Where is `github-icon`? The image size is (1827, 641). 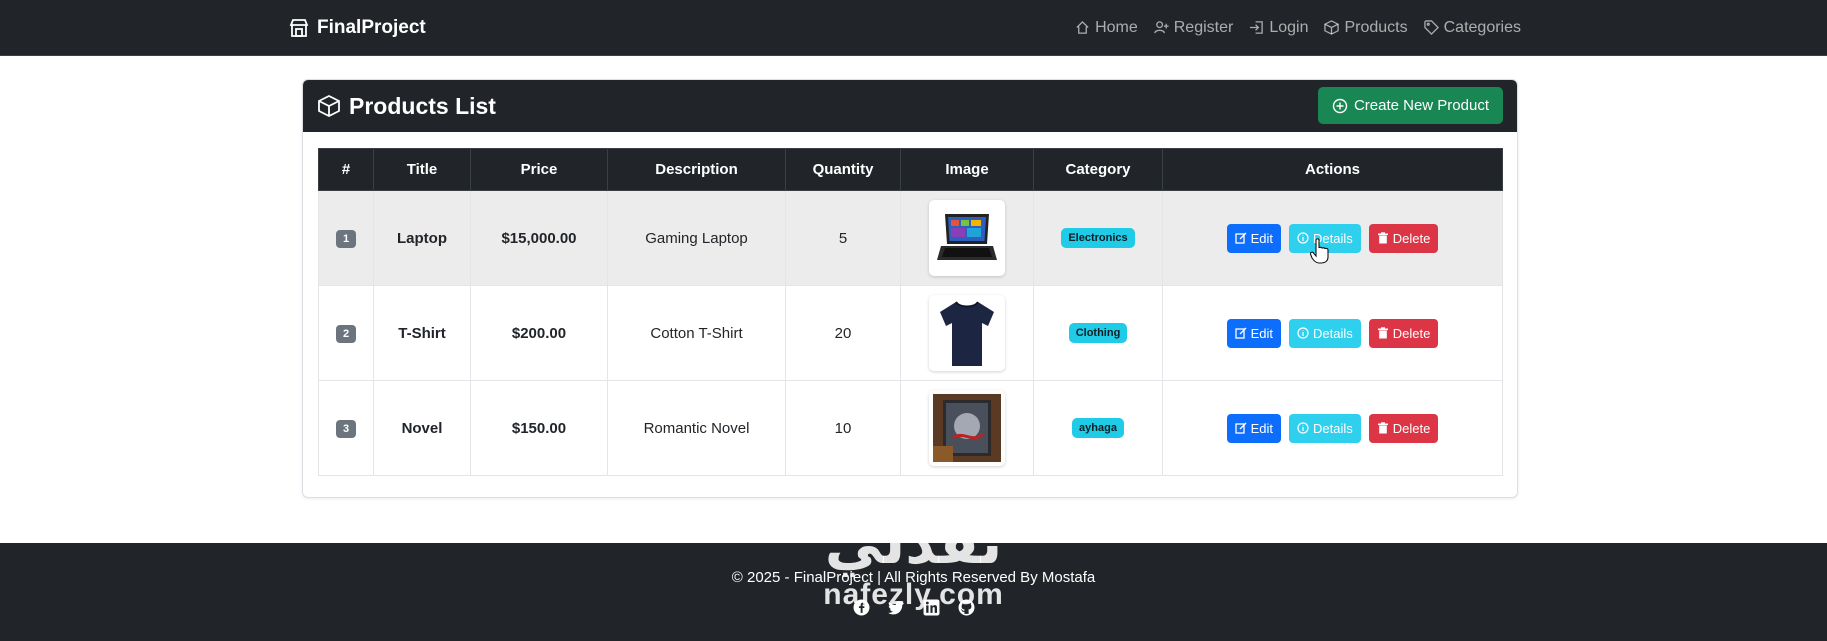 github-icon is located at coordinates (966, 607).